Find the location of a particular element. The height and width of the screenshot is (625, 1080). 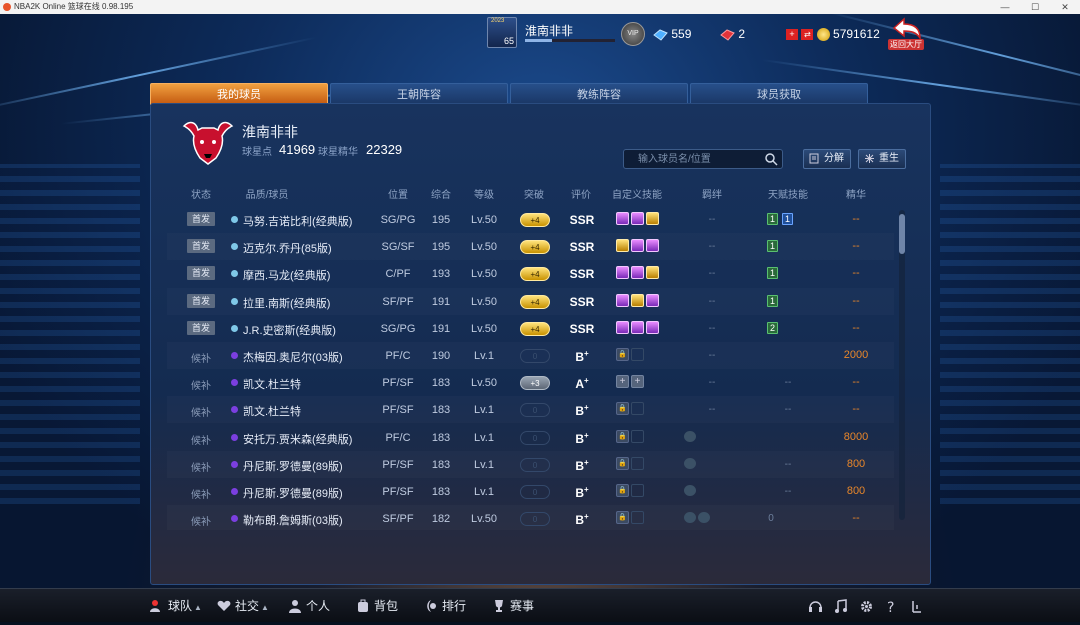

player-name: 摩西.马龙(经典版) is located at coordinates (286, 275).